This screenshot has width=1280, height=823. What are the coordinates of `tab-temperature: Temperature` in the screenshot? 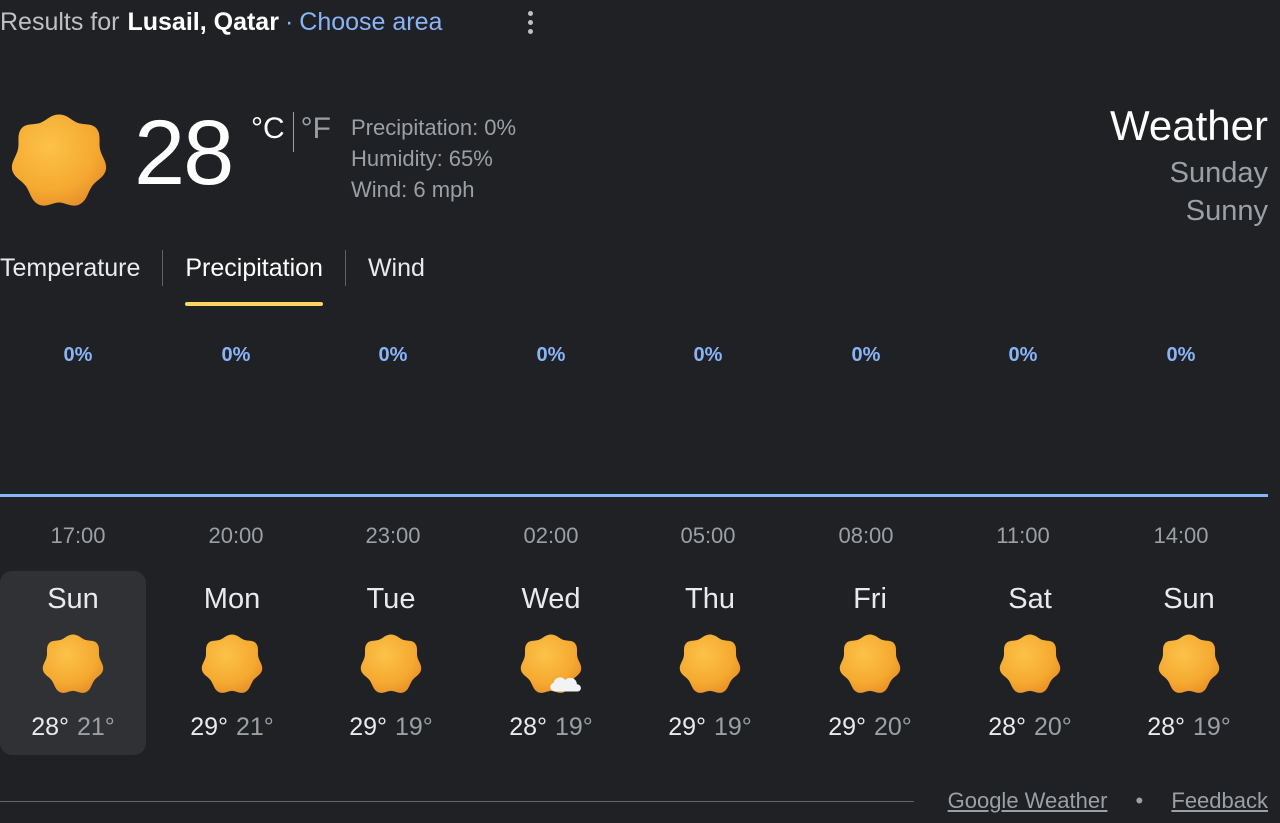 It's located at (70, 277).